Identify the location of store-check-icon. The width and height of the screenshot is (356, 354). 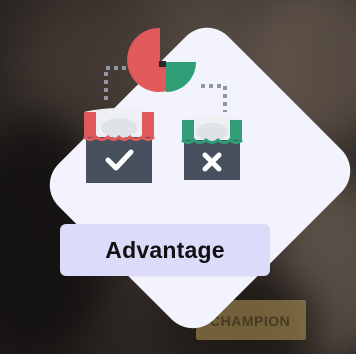
(119, 145).